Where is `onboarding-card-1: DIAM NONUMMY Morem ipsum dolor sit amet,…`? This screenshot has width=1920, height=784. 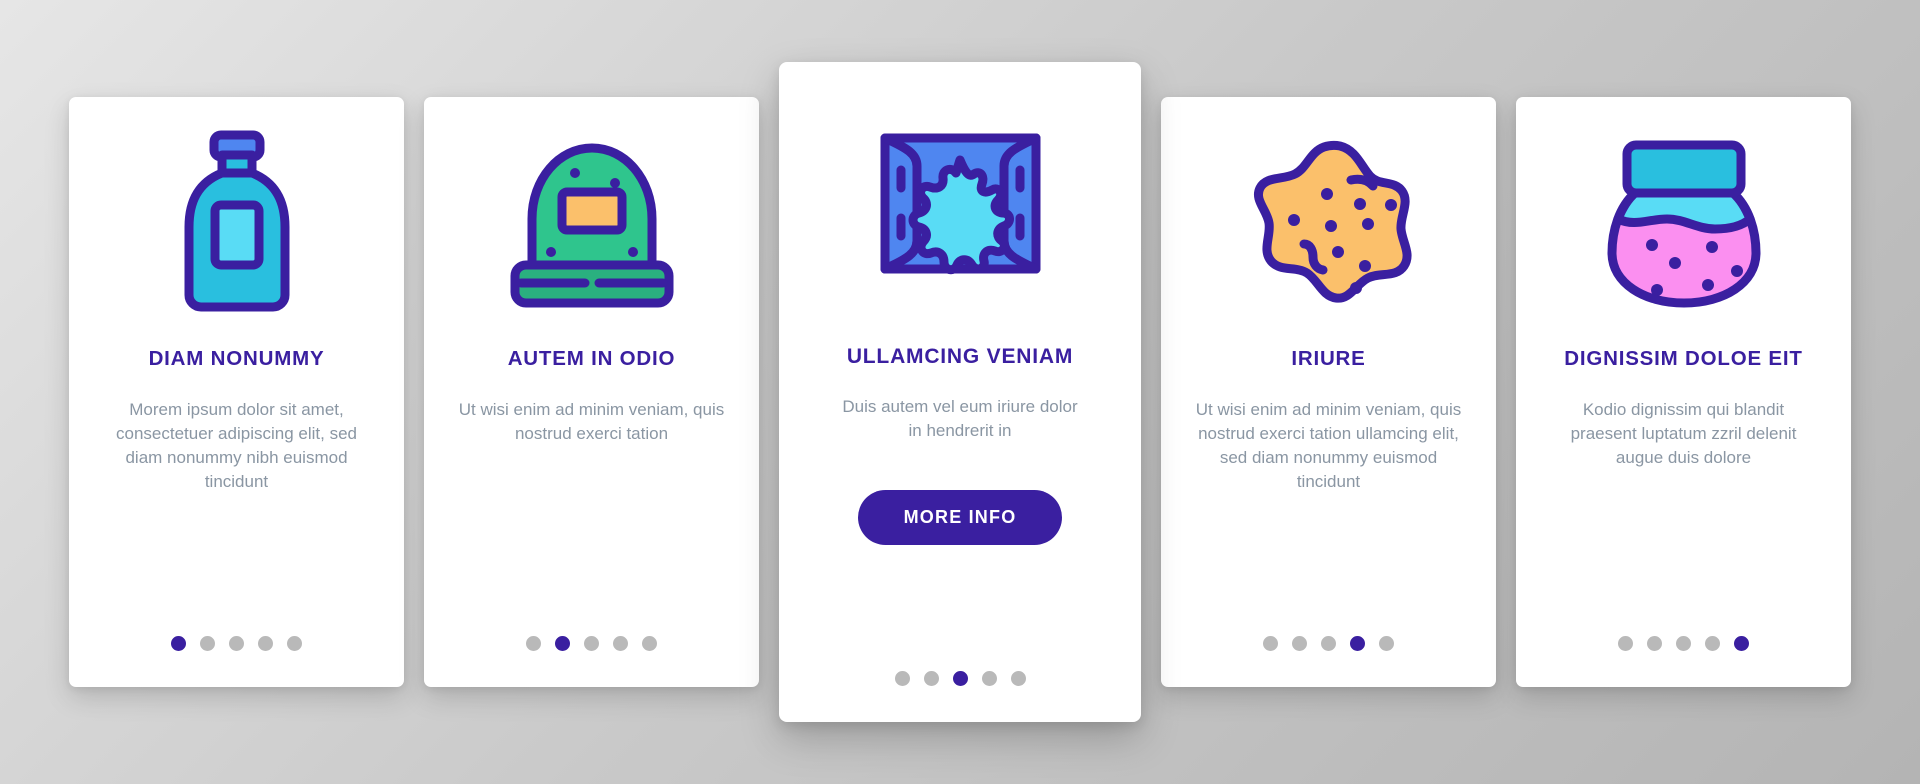 onboarding-card-1: DIAM NONUMMY Morem ipsum dolor sit amet,… is located at coordinates (236, 392).